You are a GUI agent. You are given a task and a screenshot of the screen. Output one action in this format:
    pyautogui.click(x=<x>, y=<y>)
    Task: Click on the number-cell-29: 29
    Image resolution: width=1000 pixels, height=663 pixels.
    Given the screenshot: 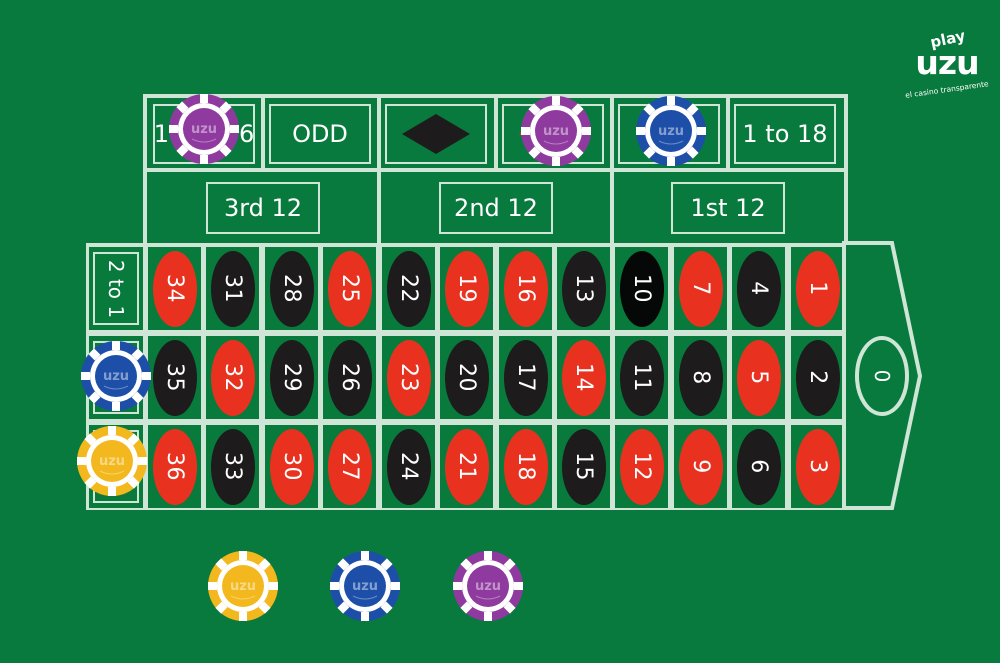 What is the action you would take?
    pyautogui.click(x=291, y=377)
    